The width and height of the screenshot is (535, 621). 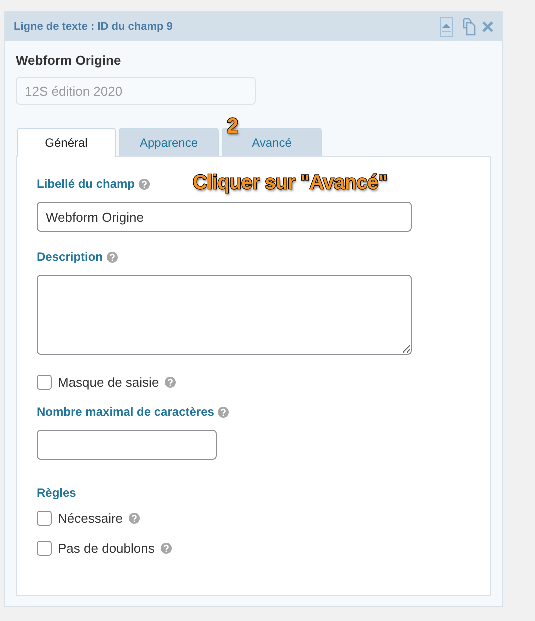 I want to click on text-field: Webform Origine, so click(x=224, y=217).